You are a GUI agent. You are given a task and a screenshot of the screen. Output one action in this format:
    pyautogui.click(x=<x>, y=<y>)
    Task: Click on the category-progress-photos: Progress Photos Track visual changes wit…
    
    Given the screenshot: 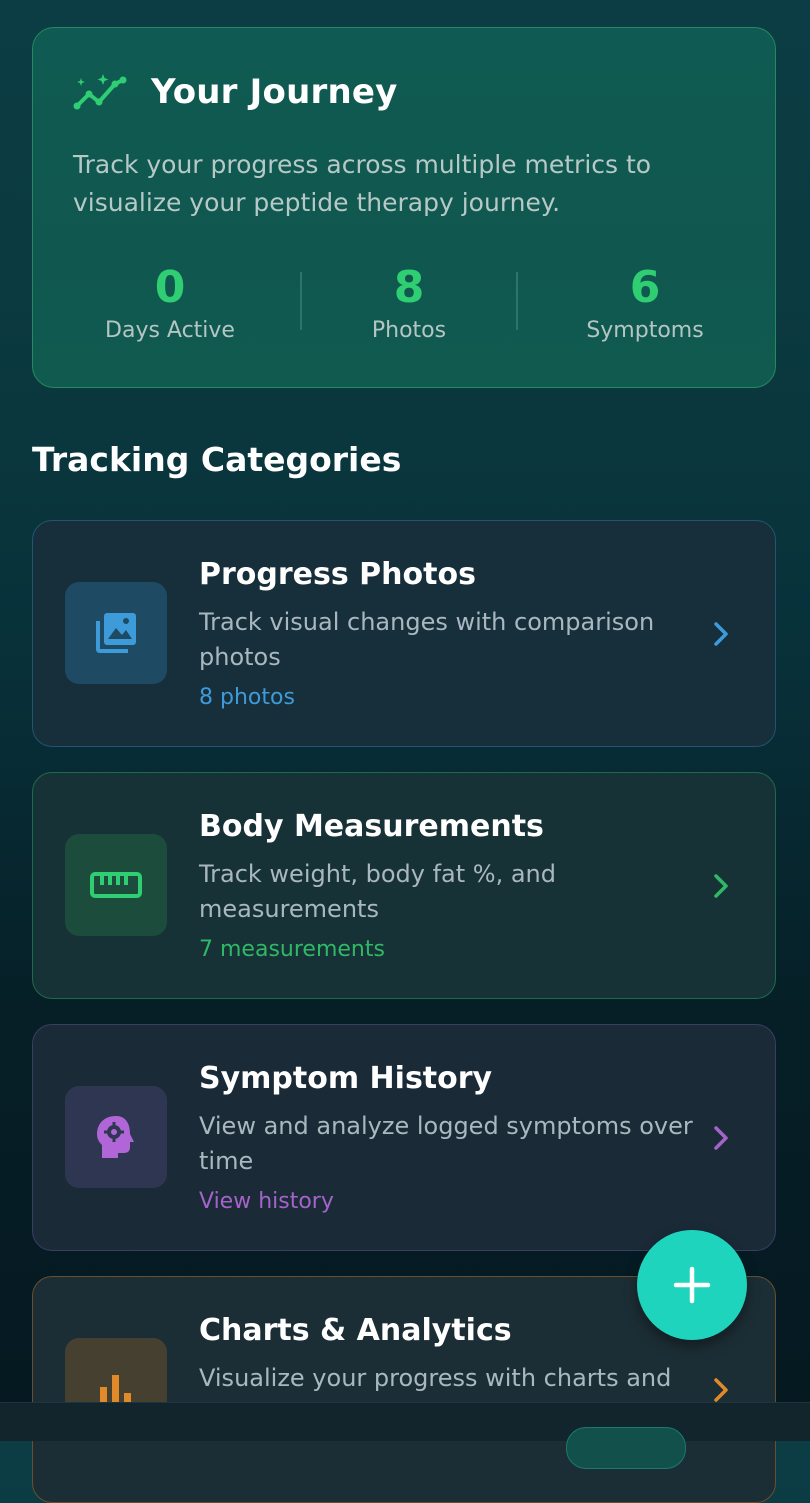 What is the action you would take?
    pyautogui.click(x=404, y=633)
    